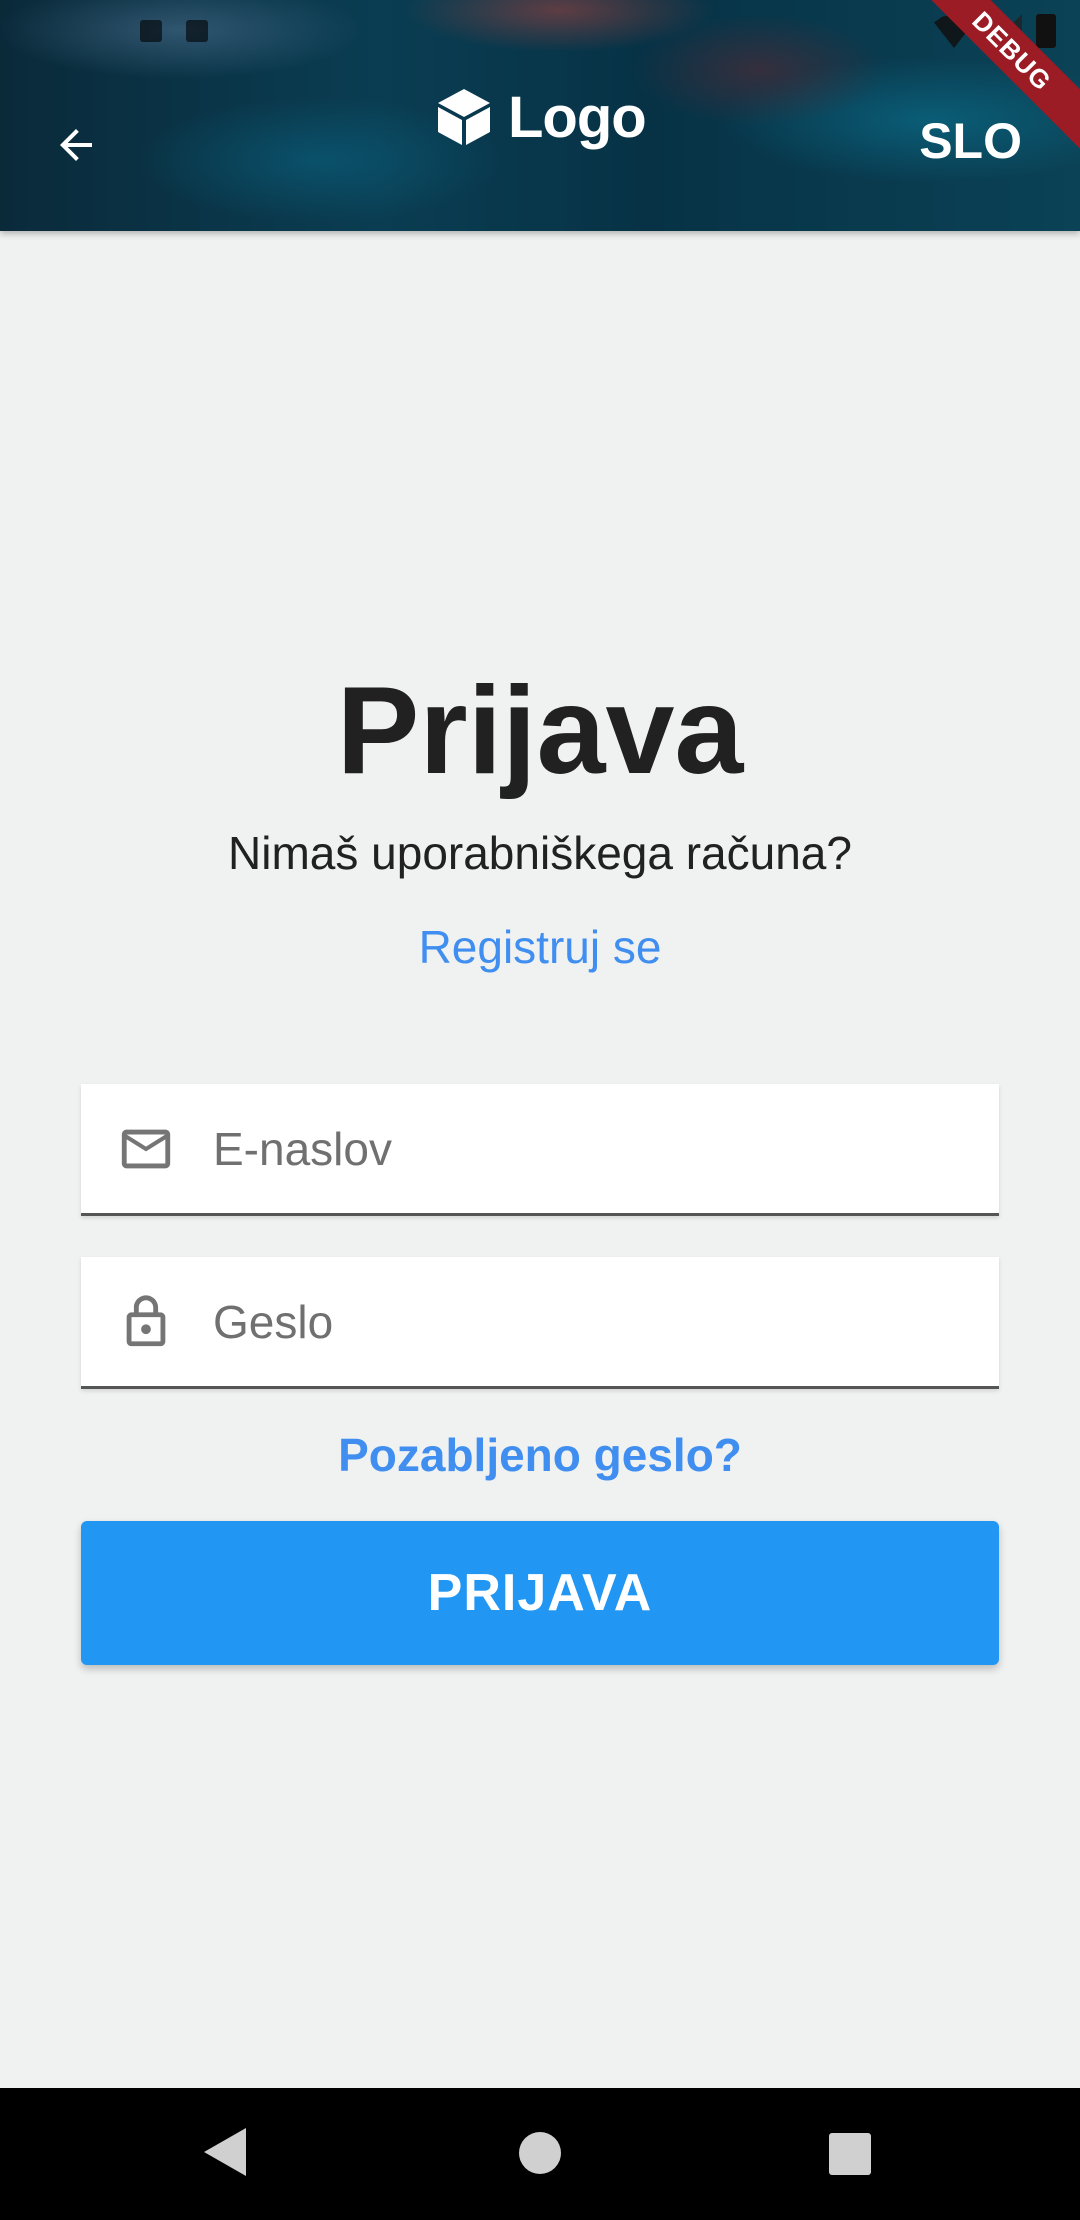 The image size is (1080, 2220). Describe the element at coordinates (540, 1455) in the screenshot. I see `forgot-password-link: Pozabljeno geslo?` at that location.